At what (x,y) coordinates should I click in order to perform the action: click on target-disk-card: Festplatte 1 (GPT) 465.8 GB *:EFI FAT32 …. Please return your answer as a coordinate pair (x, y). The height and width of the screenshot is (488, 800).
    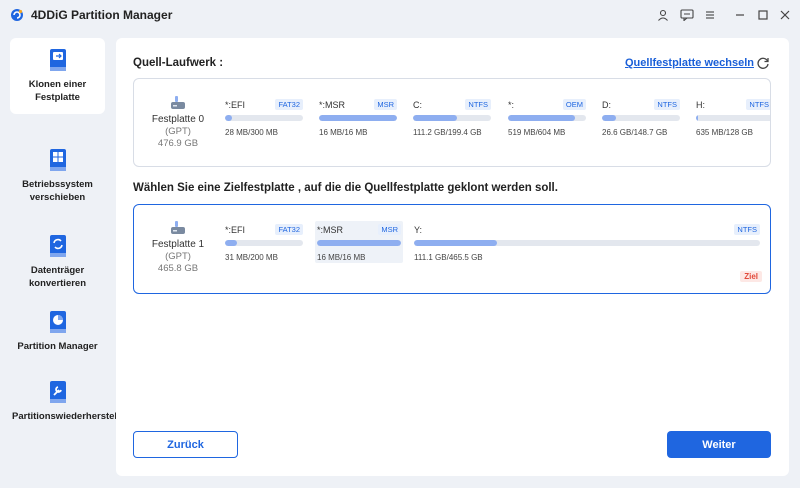
    Looking at the image, I should click on (452, 249).